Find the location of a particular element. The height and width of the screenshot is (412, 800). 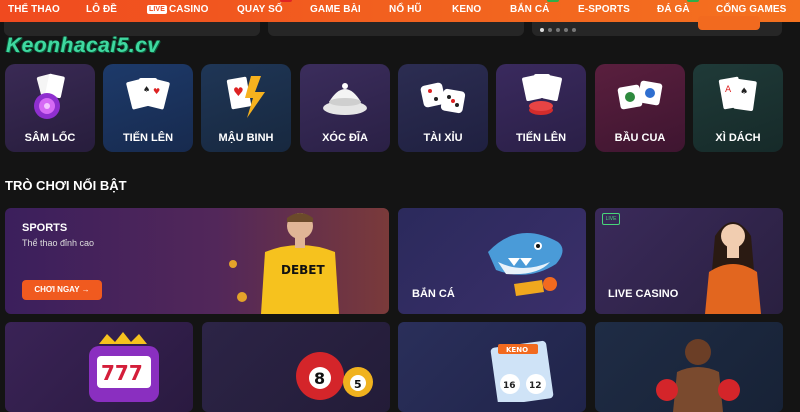

nav-item-quay-so: QUAY SỐ is located at coordinates (264, 11).